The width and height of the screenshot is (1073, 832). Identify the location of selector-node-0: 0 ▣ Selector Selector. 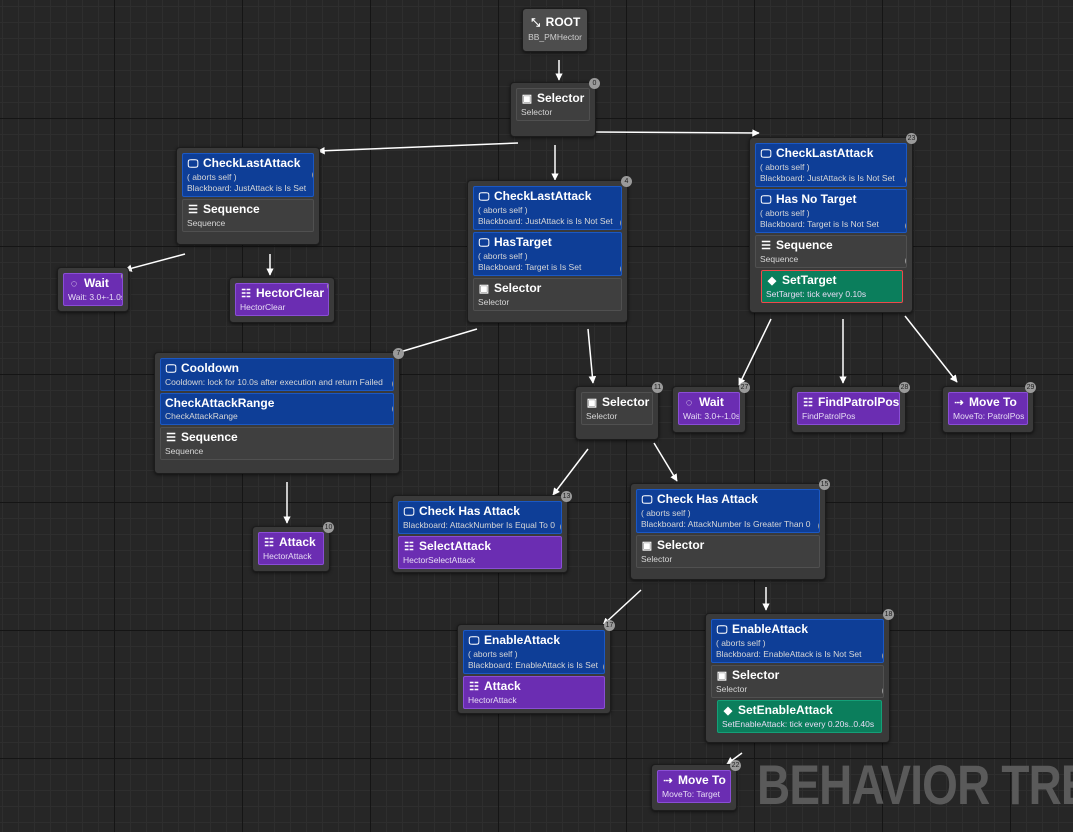
(555, 107).